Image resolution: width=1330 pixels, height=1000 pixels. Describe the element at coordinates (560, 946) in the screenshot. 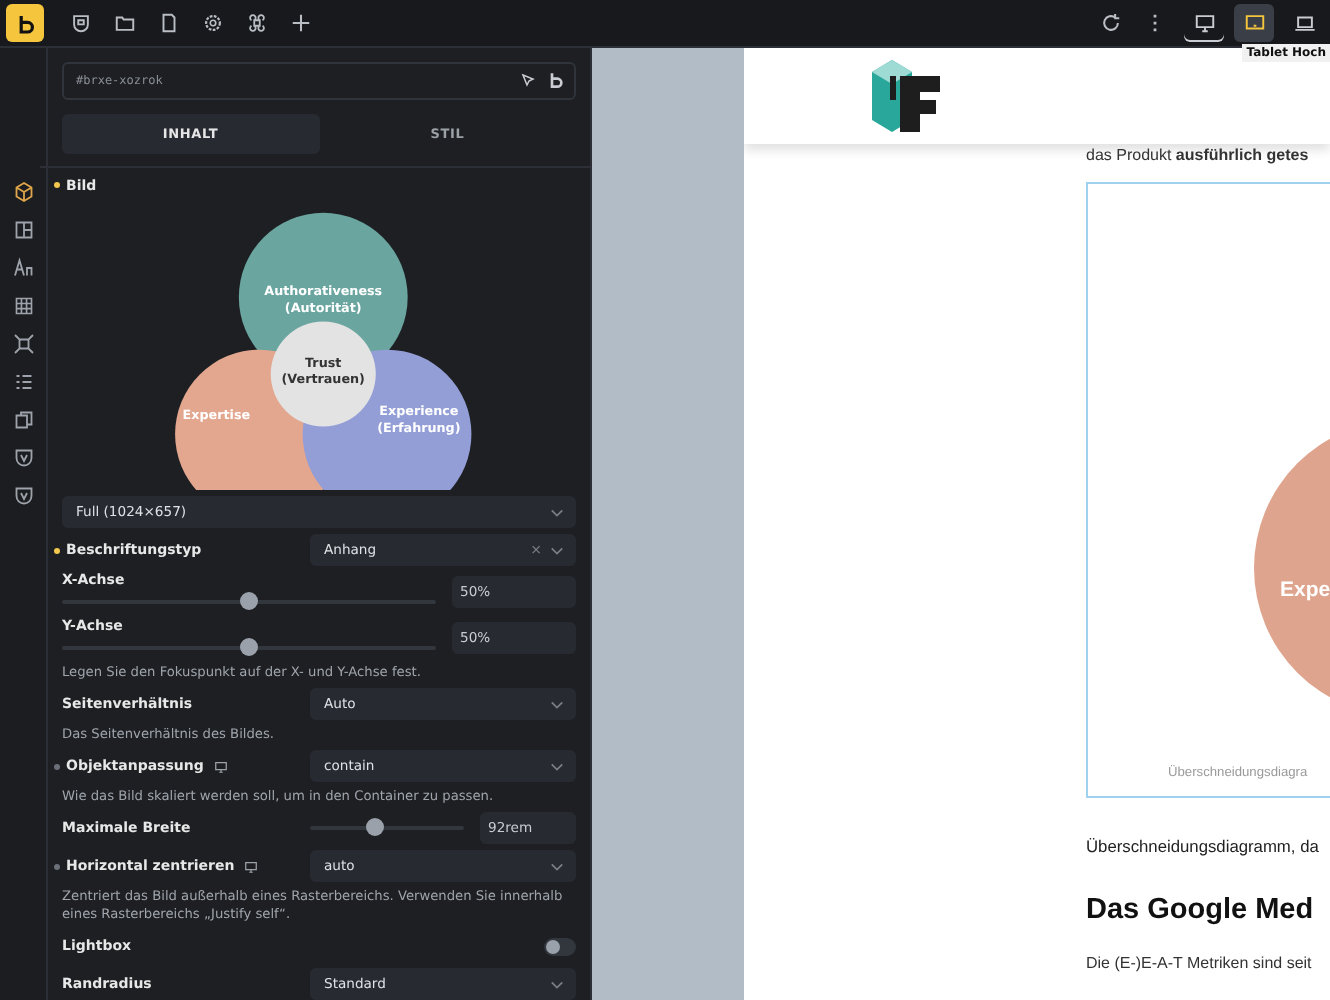

I see `toggle-switch` at that location.